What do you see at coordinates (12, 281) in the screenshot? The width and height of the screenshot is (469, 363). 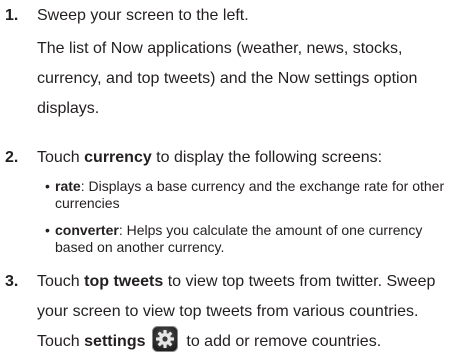 I see `step-number: 3.` at bounding box center [12, 281].